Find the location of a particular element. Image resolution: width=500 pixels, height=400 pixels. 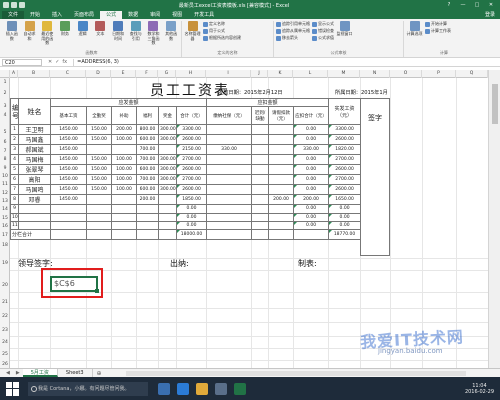

math-trig-button: 数学和三角函数 is located at coordinates (154, 33).